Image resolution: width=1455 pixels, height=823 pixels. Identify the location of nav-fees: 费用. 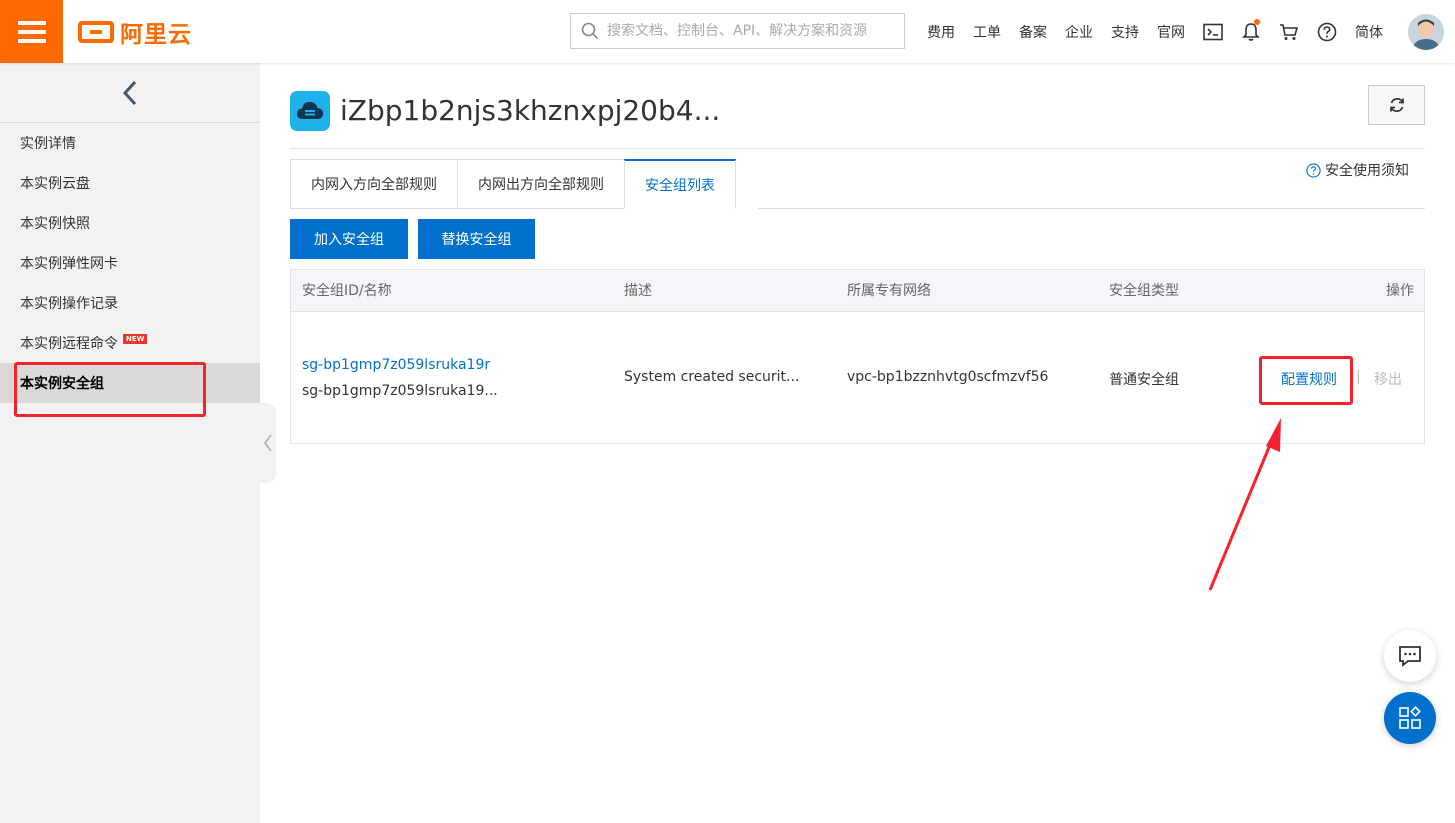
(941, 32).